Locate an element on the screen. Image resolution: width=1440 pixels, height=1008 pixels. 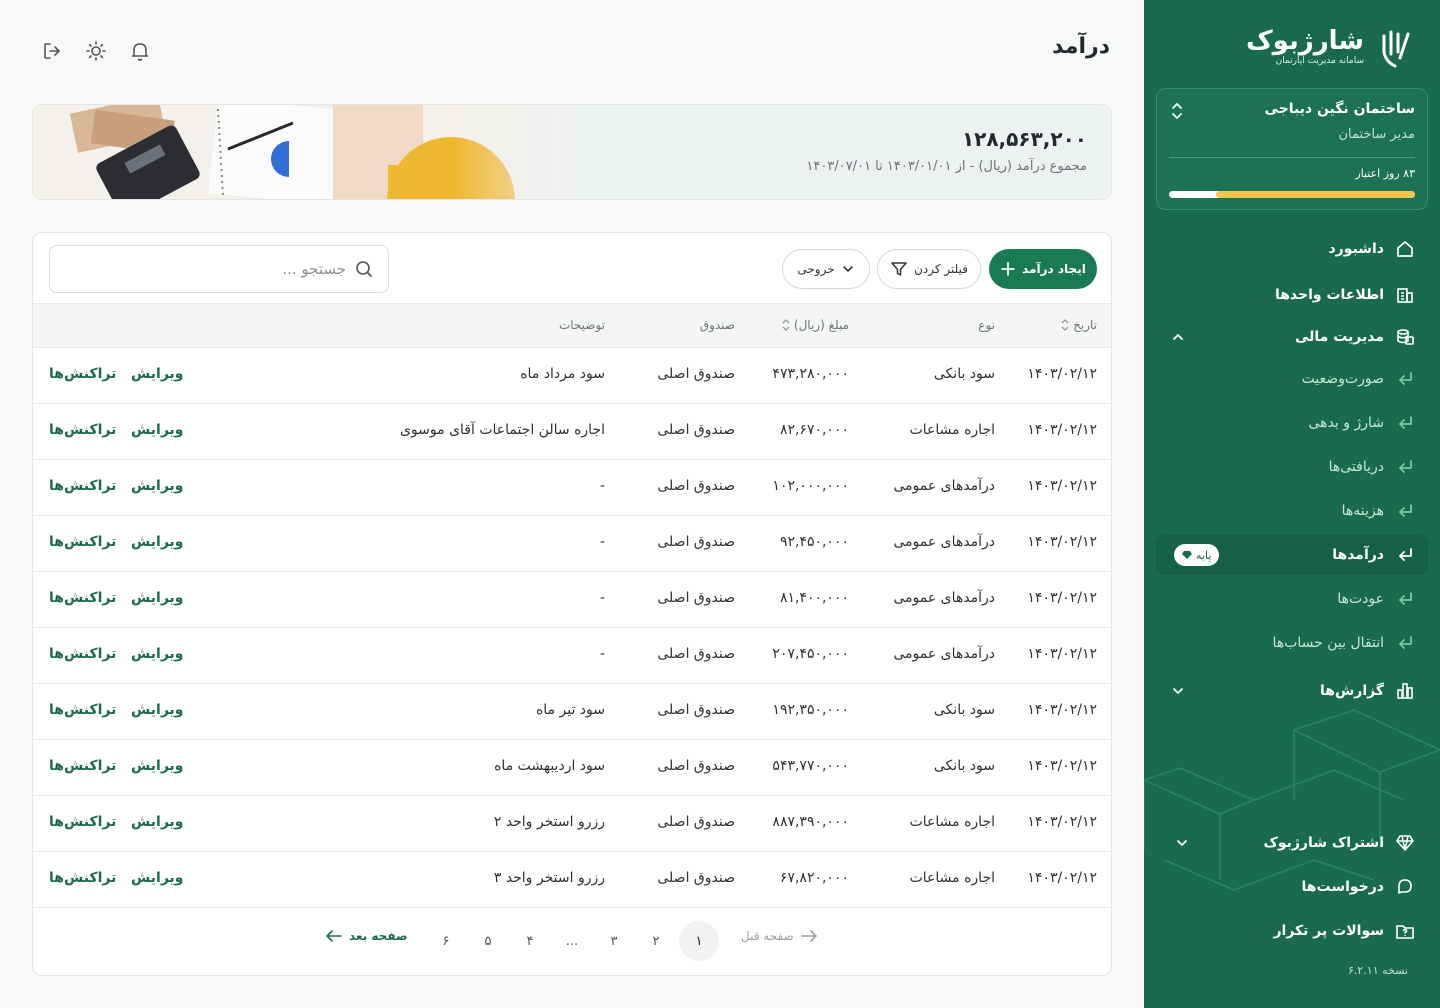
sidebar-item-label: دریافتی‌ها is located at coordinates (1356, 467).